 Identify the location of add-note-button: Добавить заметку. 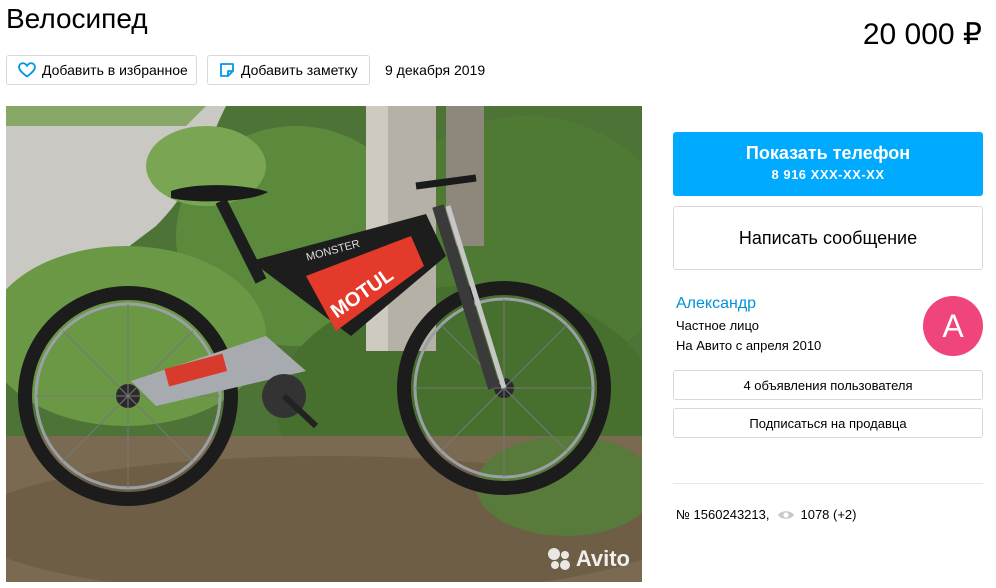
(288, 70).